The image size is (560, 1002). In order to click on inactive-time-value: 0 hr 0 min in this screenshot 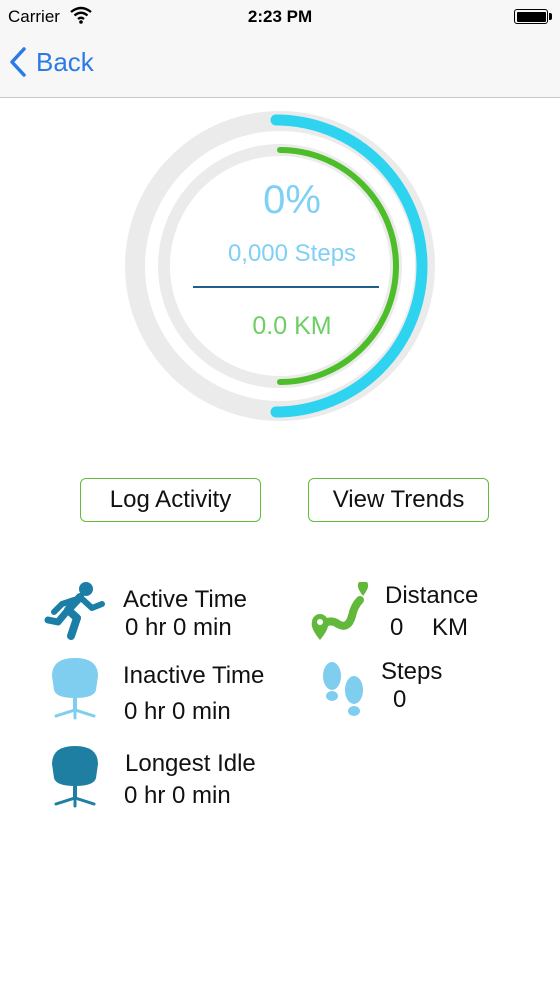, I will do `click(177, 711)`.